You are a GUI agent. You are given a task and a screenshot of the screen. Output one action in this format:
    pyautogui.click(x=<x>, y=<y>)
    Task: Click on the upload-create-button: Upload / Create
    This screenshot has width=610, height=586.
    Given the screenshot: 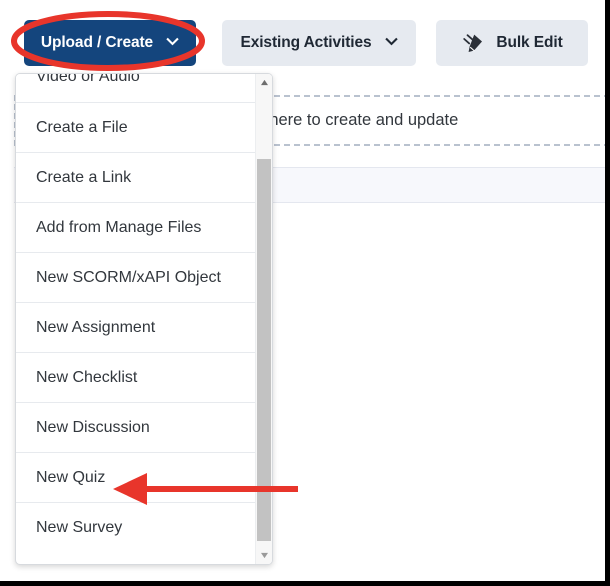 What is the action you would take?
    pyautogui.click(x=110, y=43)
    